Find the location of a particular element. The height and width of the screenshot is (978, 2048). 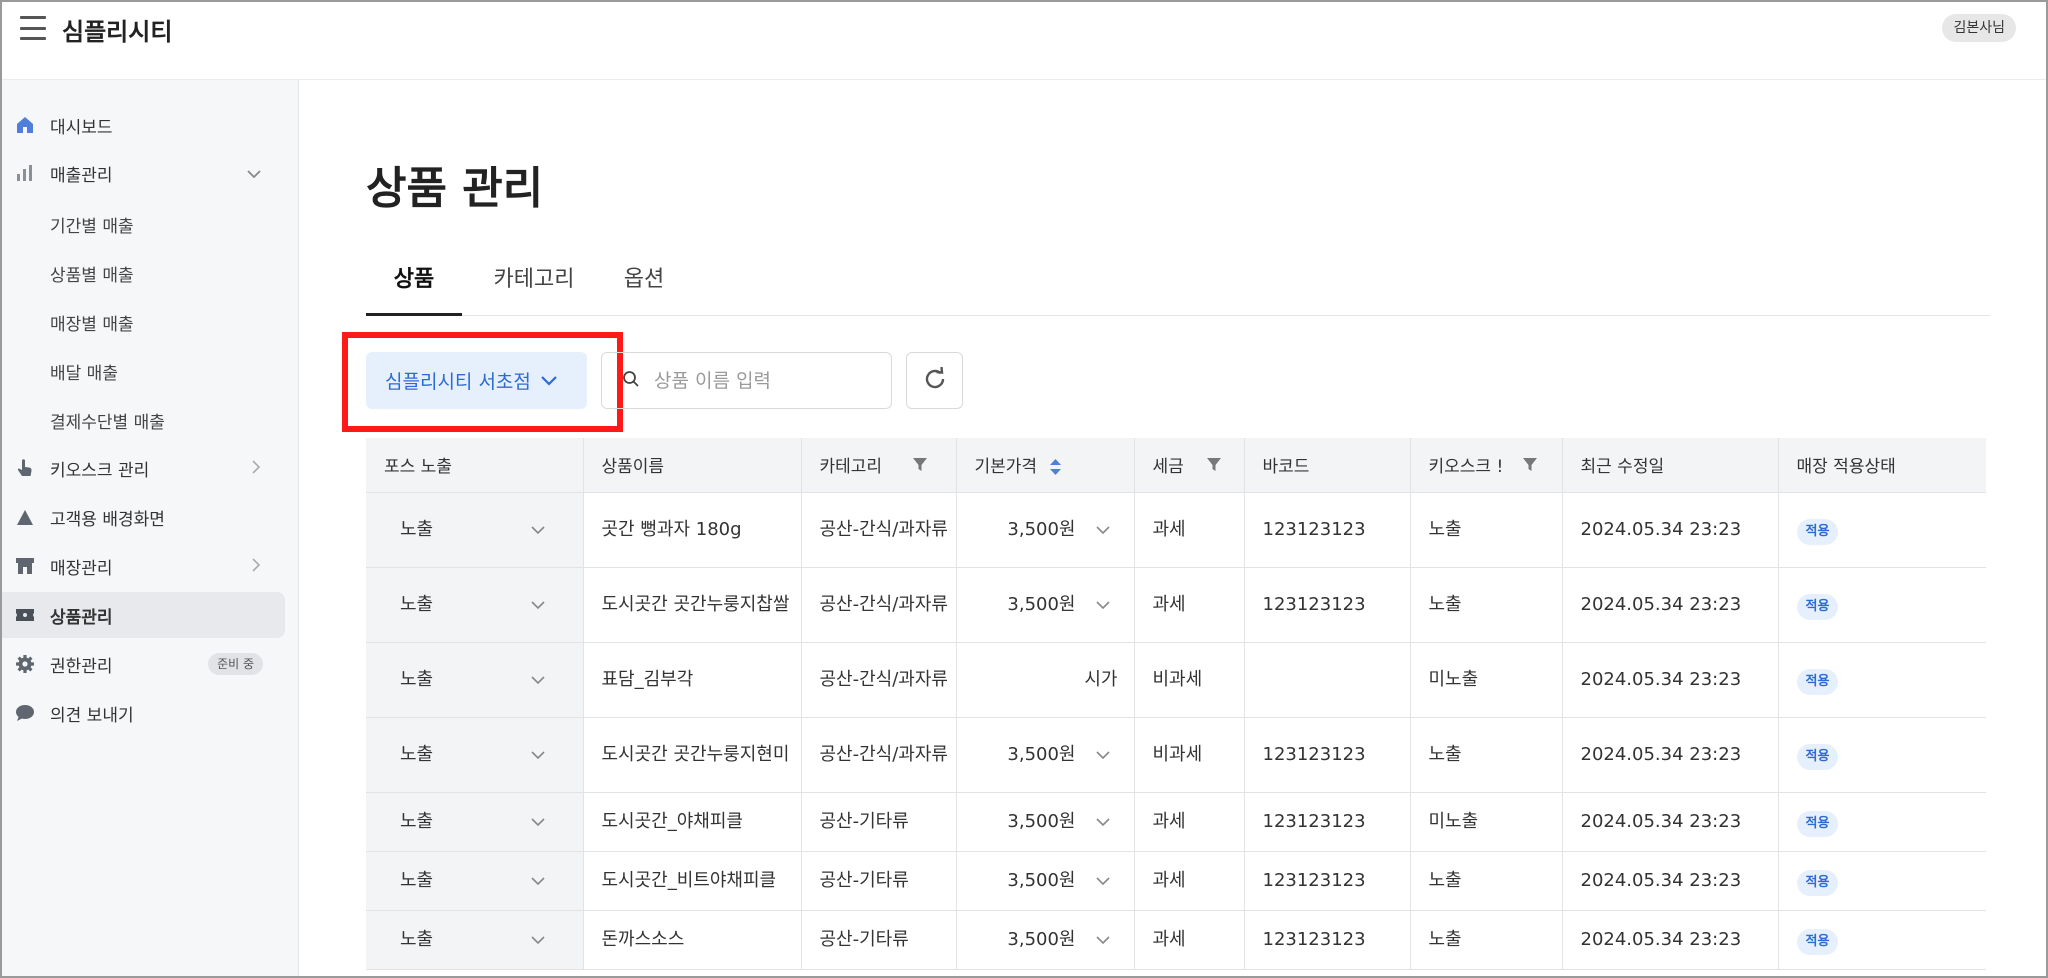

search-input is located at coordinates (764, 380).